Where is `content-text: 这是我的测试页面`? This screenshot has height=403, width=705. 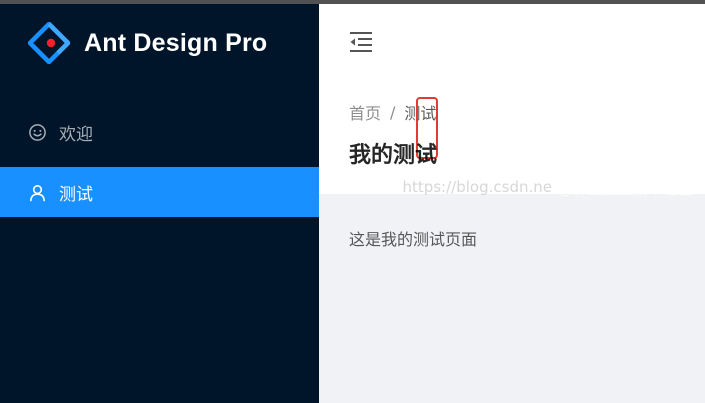 content-text: 这是我的测试页面 is located at coordinates (413, 239).